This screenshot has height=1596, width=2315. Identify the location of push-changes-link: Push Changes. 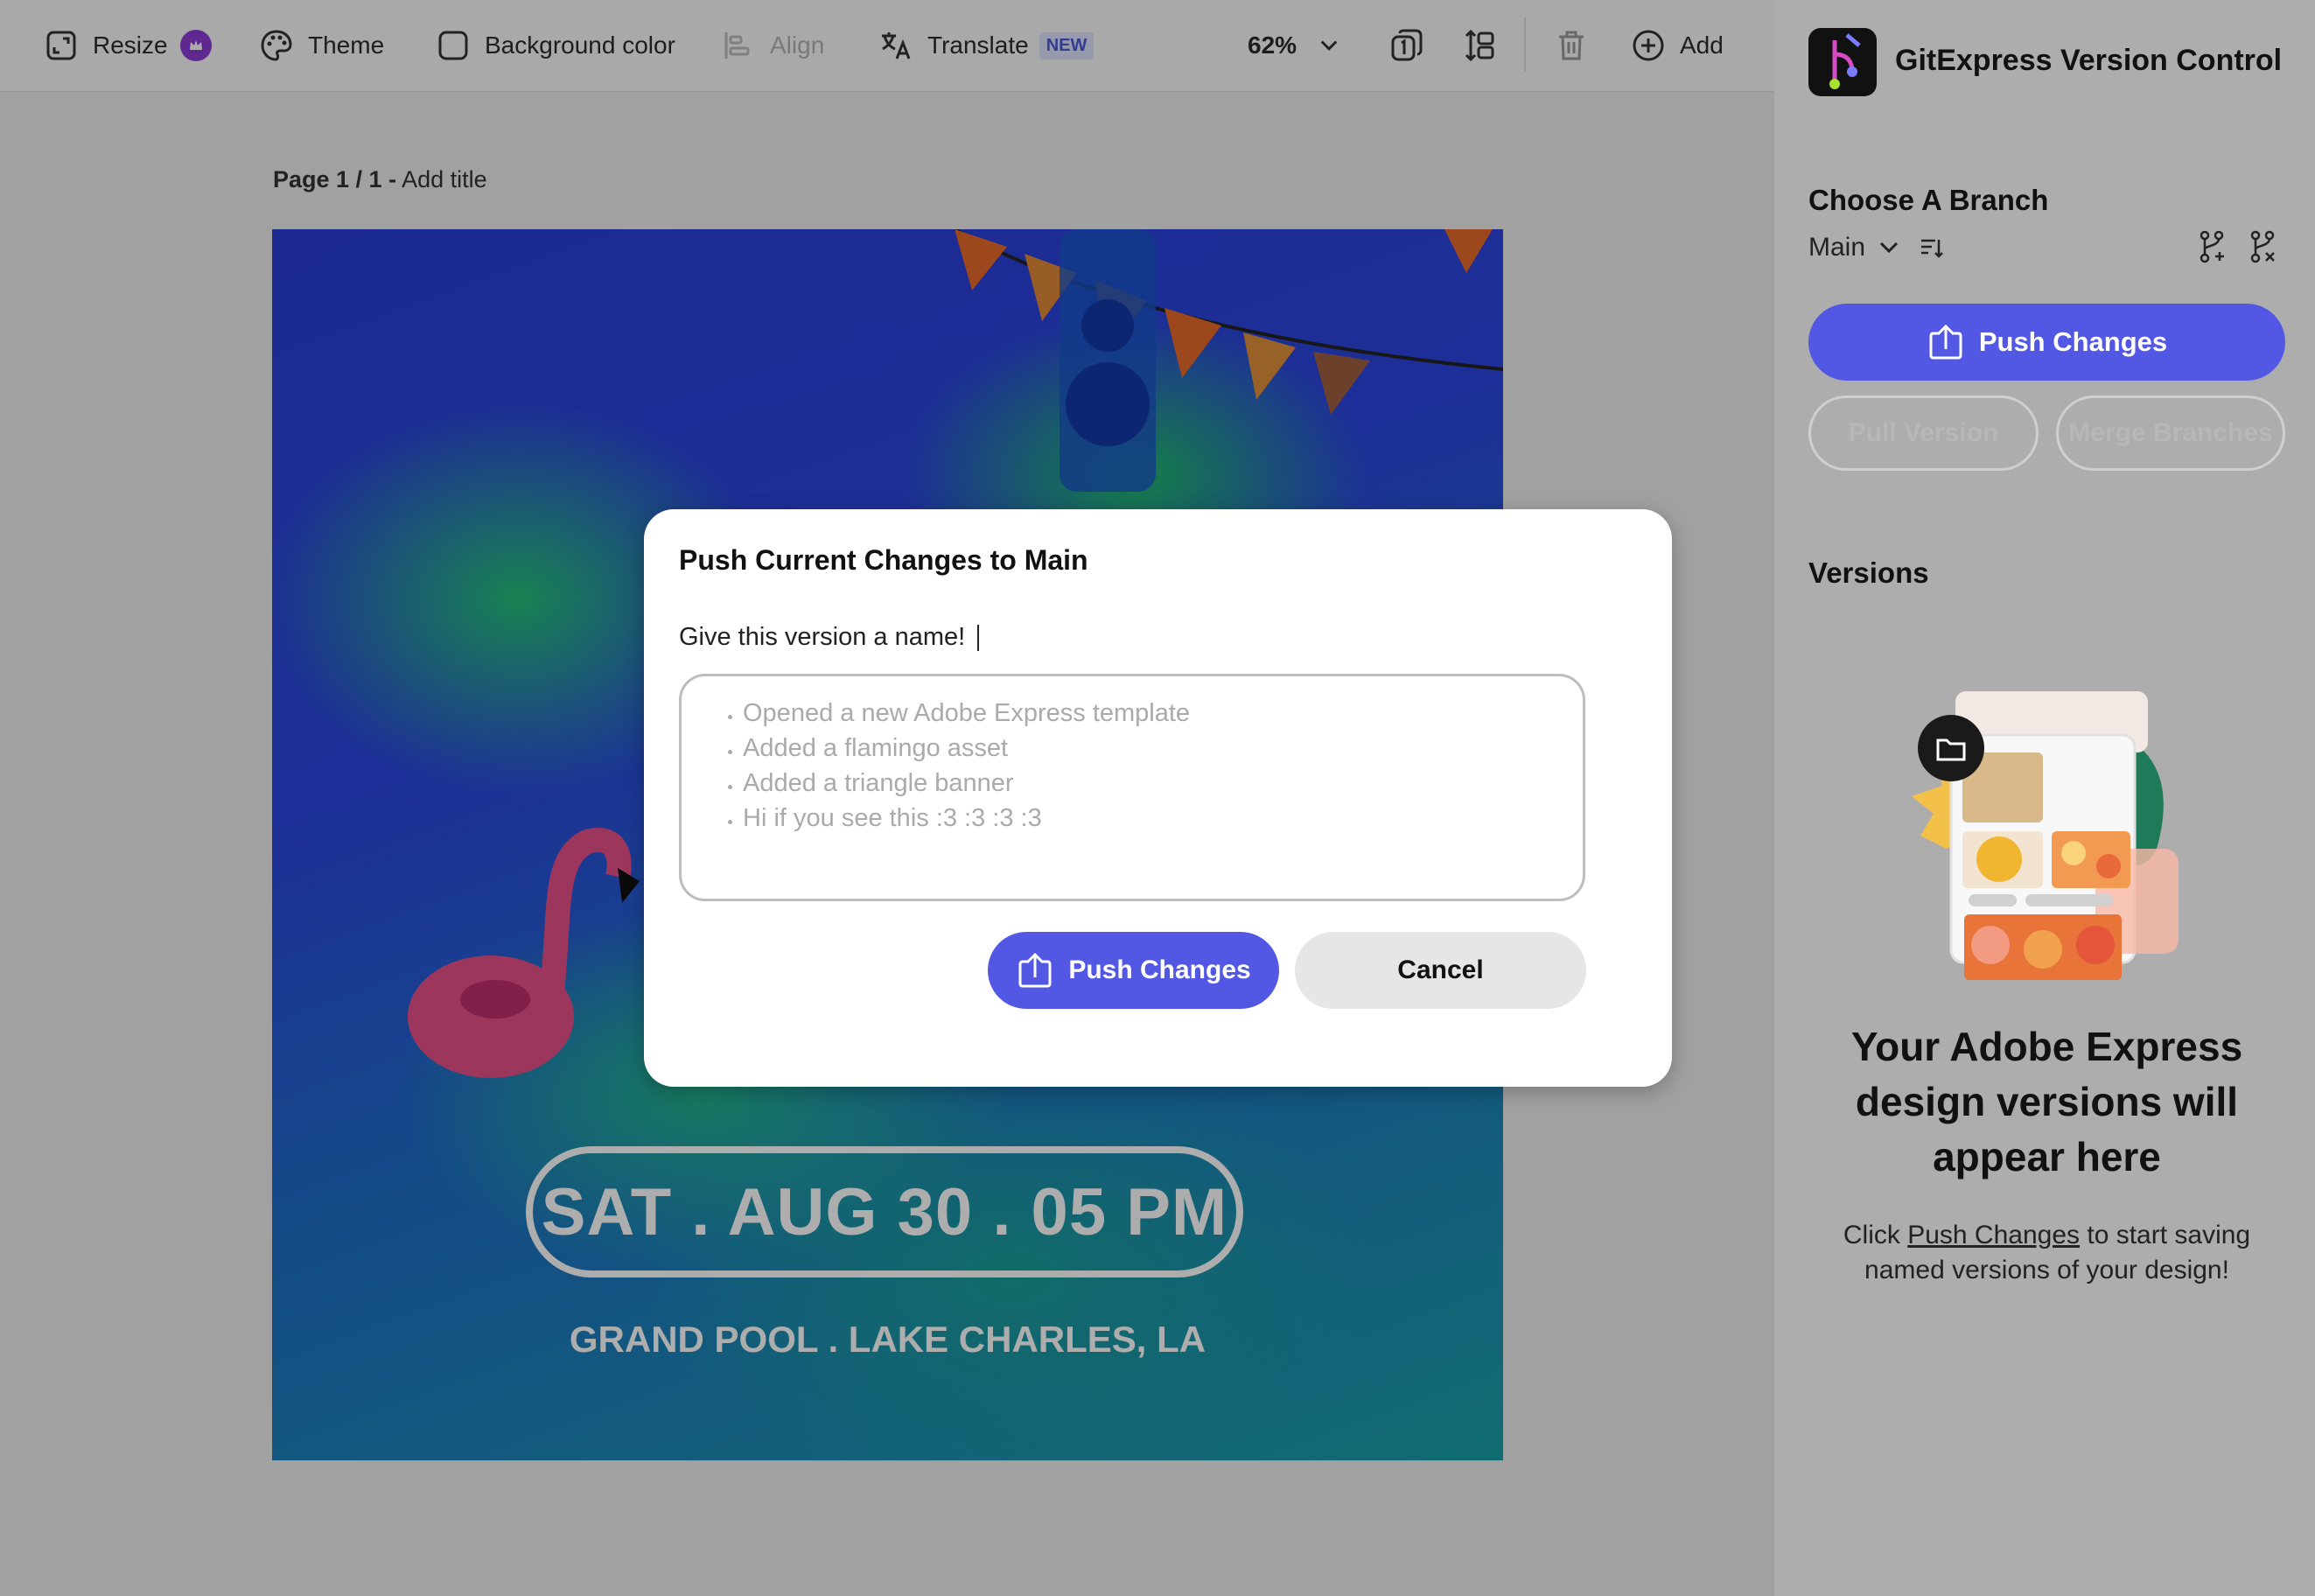
(1993, 1235).